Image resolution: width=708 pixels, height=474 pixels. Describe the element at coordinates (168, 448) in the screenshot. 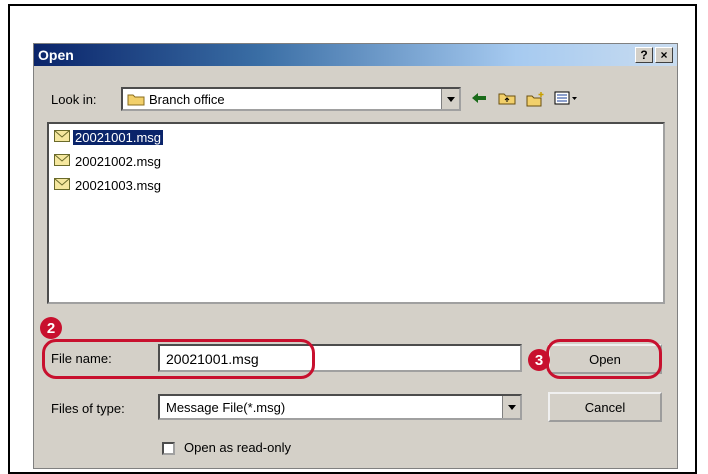

I see `read-only-checkbox` at that location.